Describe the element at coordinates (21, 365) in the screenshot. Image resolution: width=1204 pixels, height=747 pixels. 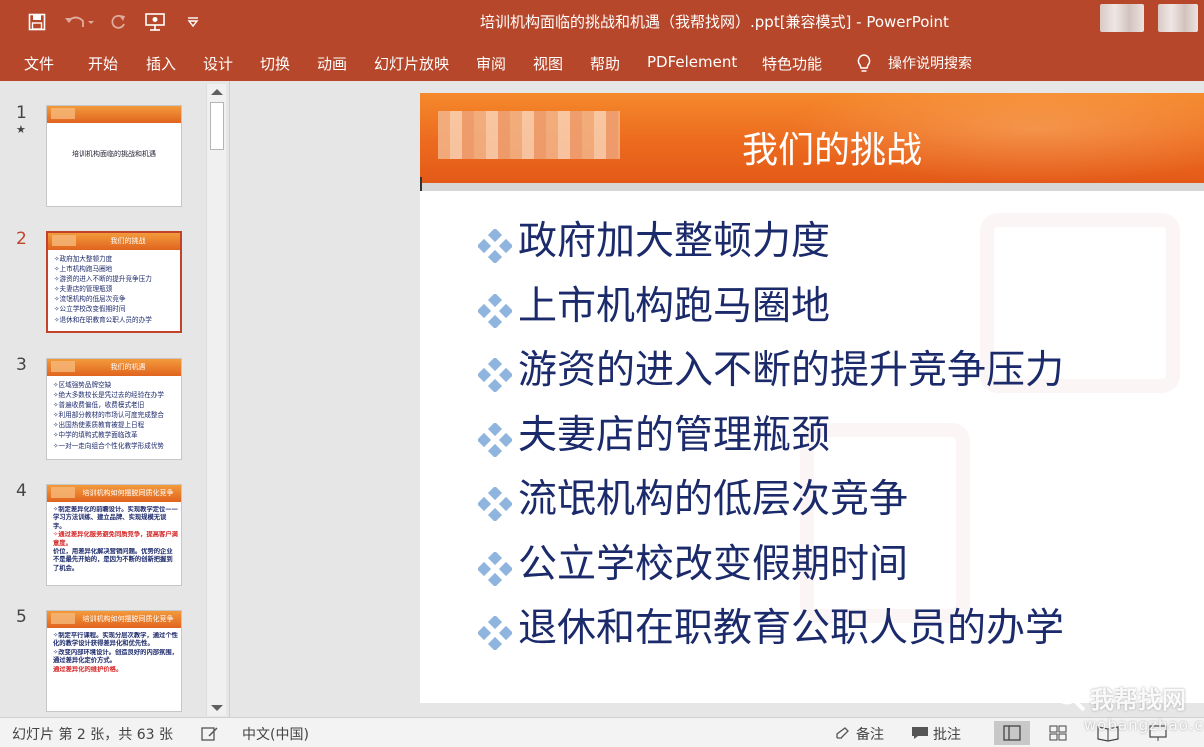
I see `slide-number: 3` at that location.